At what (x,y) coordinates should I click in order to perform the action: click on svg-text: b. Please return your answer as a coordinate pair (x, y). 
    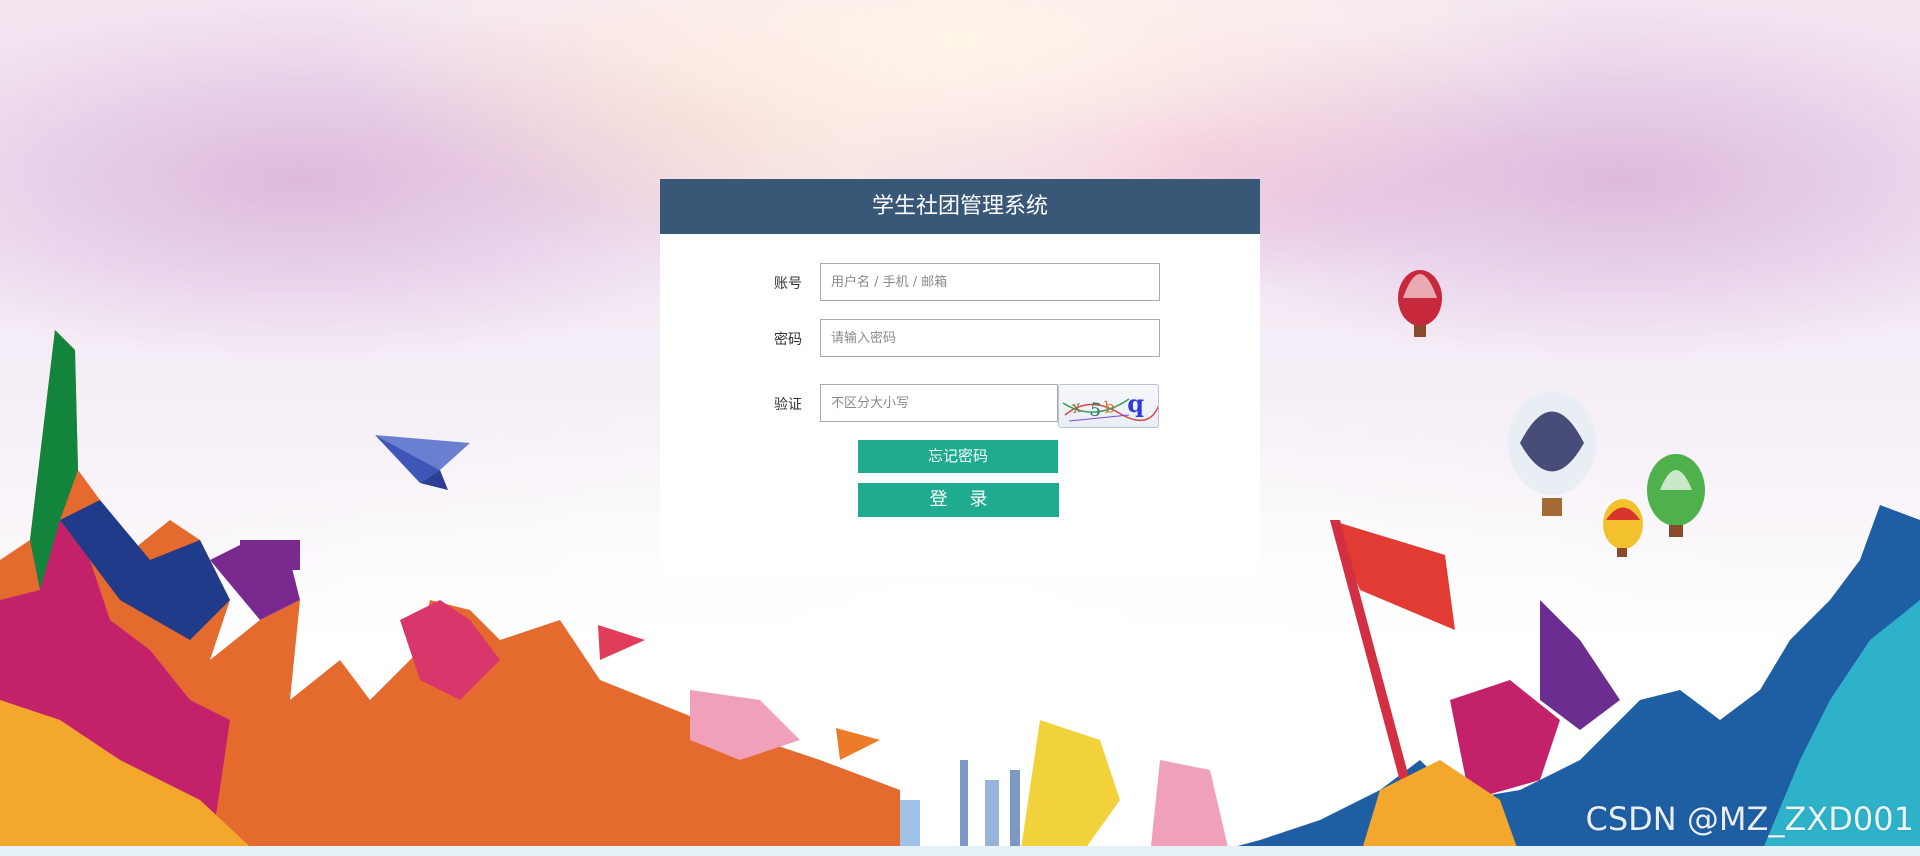
    Looking at the image, I should click on (1109, 407).